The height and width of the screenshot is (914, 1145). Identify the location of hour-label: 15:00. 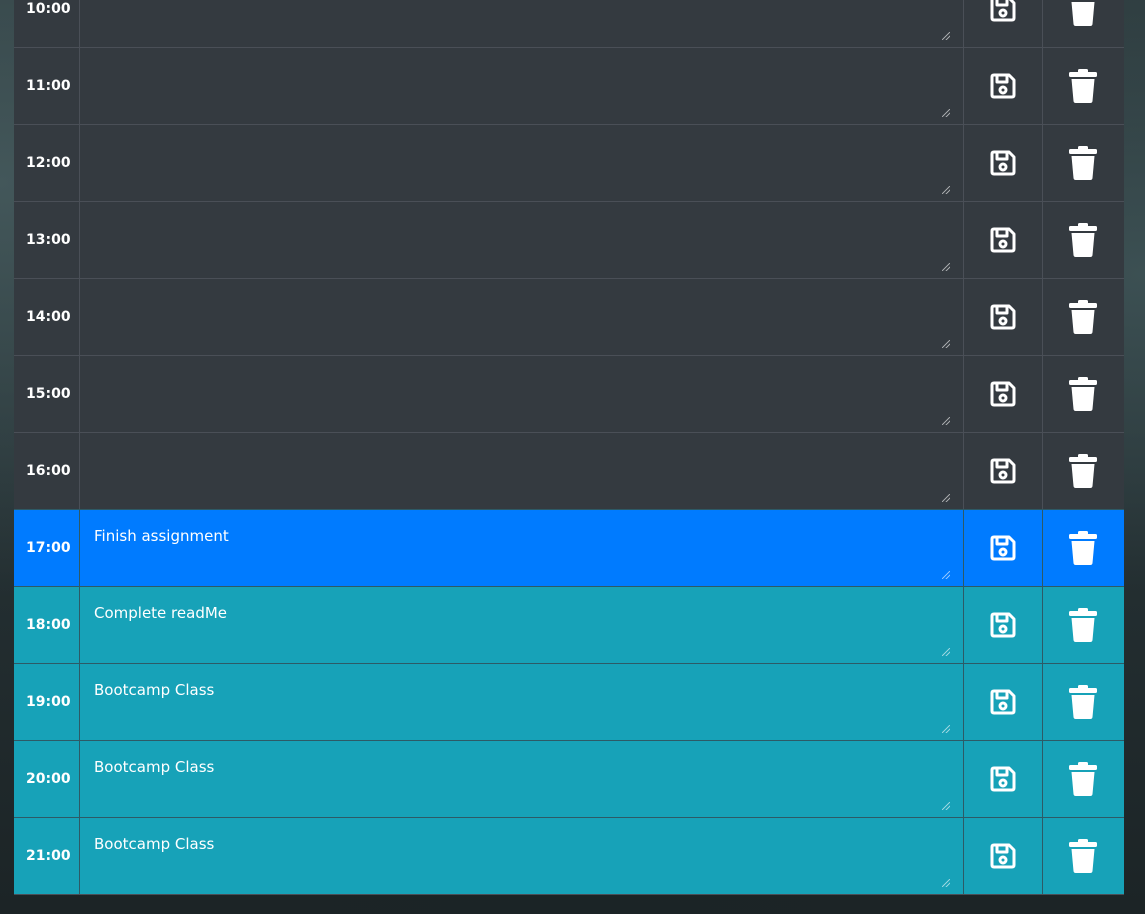
(47, 394).